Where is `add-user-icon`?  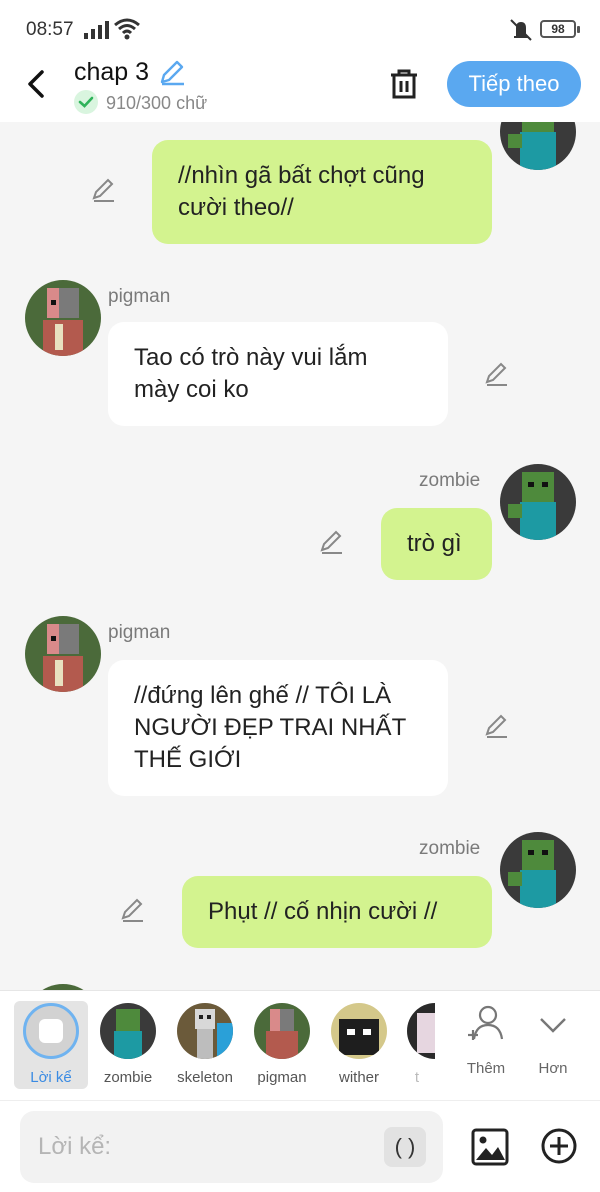 add-user-icon is located at coordinates (486, 1022).